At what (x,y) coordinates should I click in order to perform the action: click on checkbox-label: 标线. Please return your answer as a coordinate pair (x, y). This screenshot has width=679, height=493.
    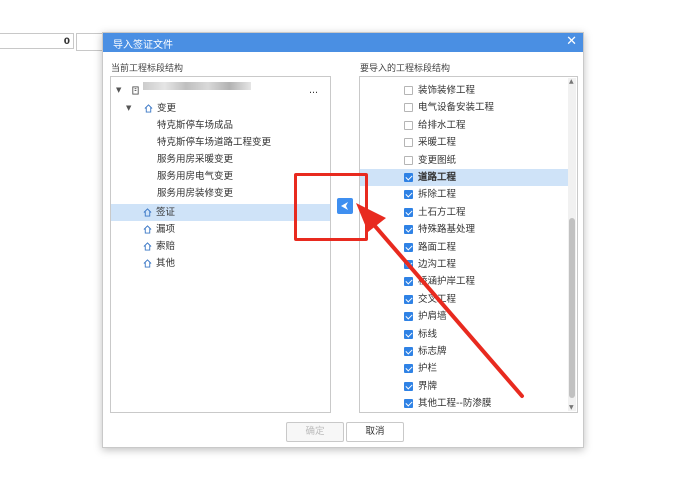
    Looking at the image, I should click on (428, 334).